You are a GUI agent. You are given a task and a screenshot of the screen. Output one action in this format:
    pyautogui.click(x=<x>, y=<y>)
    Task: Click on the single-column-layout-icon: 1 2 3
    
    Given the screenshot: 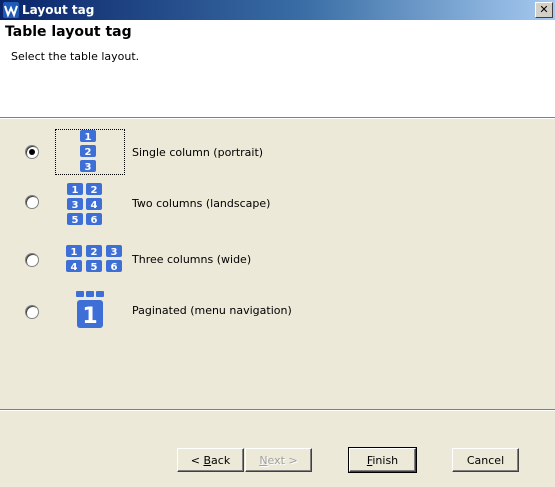 What is the action you would take?
    pyautogui.click(x=88, y=151)
    